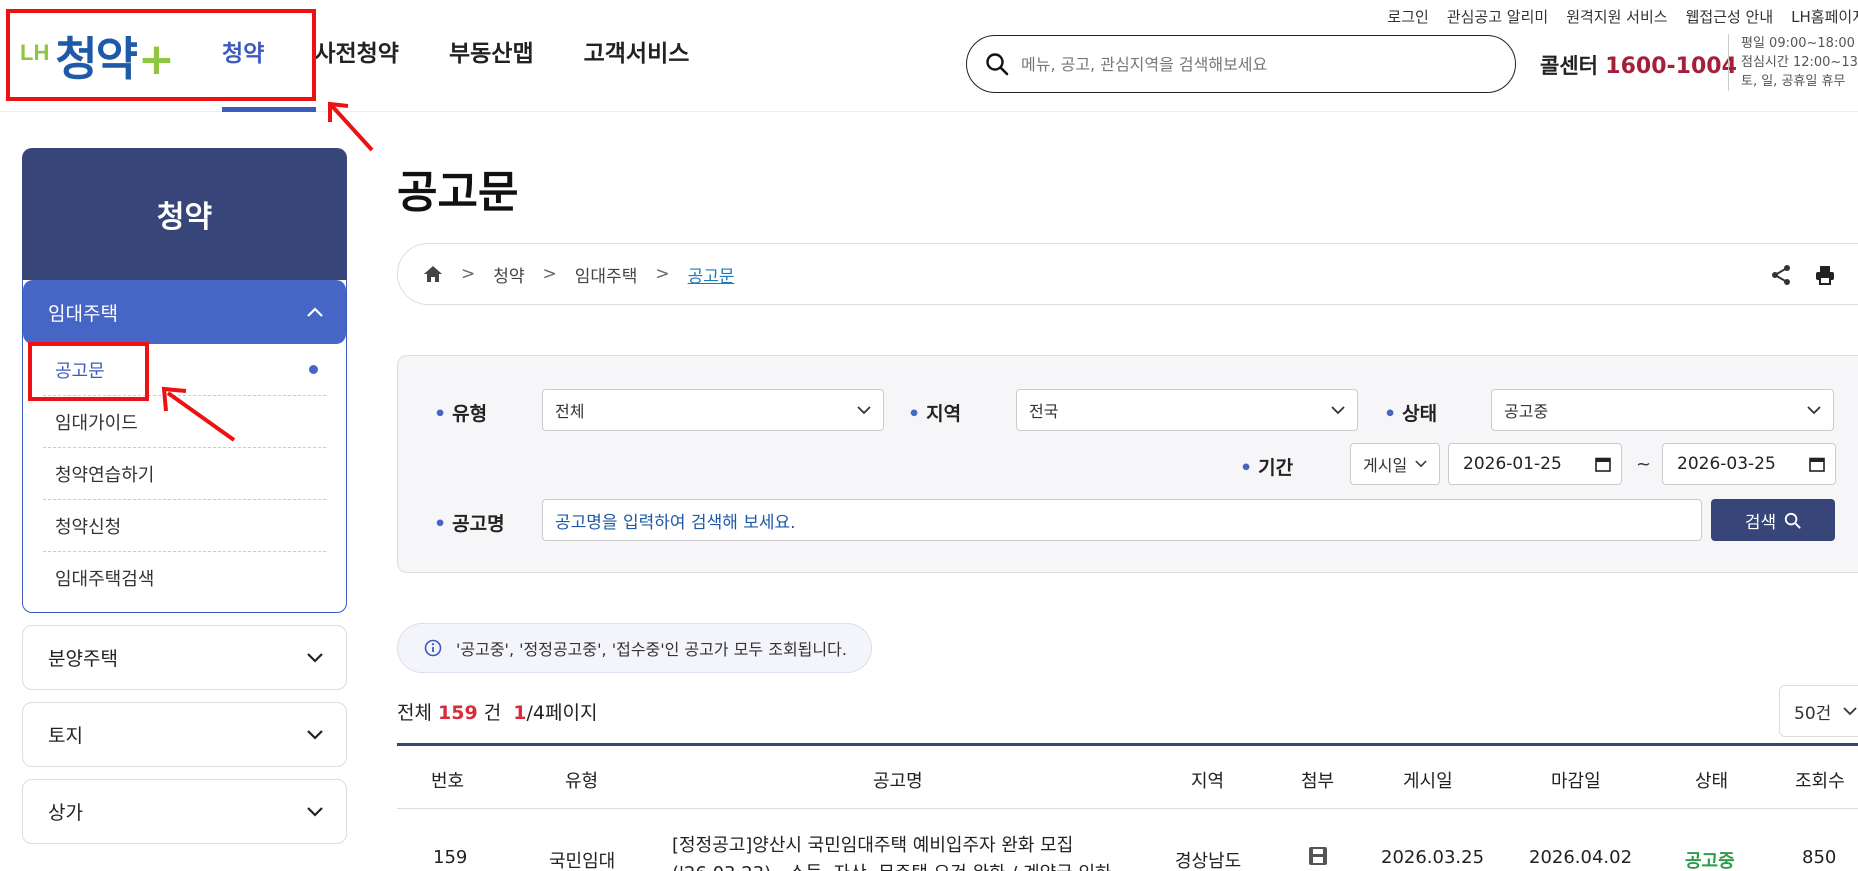  Describe the element at coordinates (184, 446) in the screenshot. I see `nav-group-rental: 임대주택 공고문 임대가이드 청약연습하기 청약신청 임대주택검색` at that location.